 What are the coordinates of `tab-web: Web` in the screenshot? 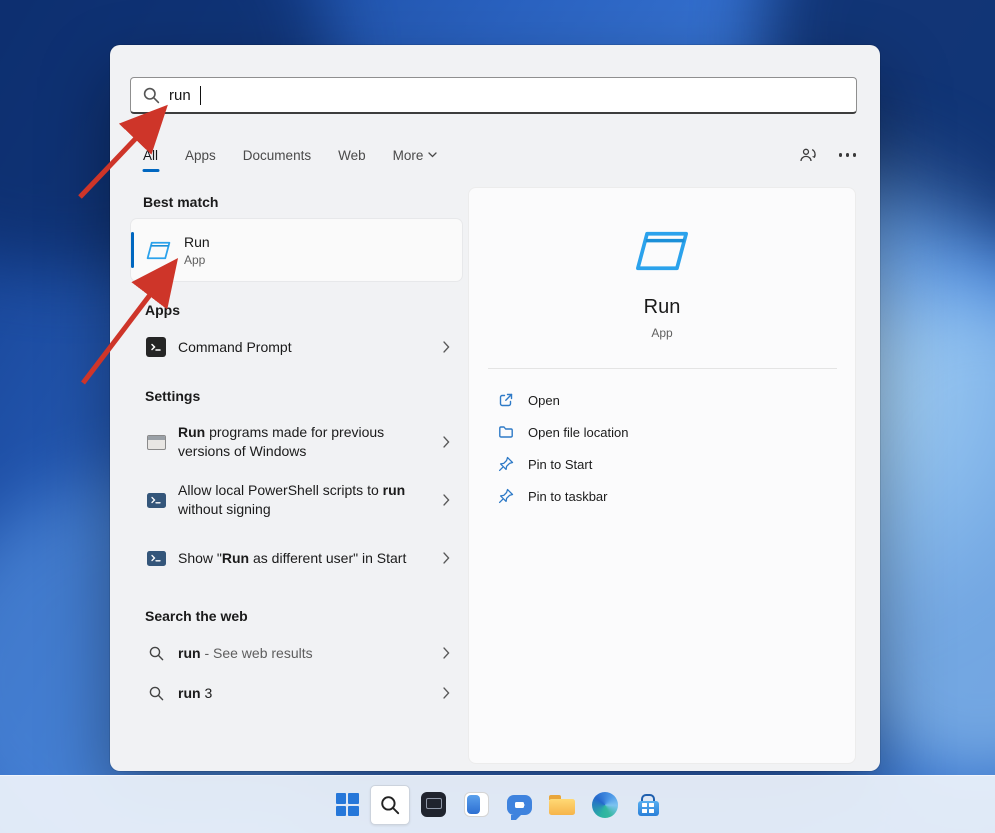 It's located at (352, 155).